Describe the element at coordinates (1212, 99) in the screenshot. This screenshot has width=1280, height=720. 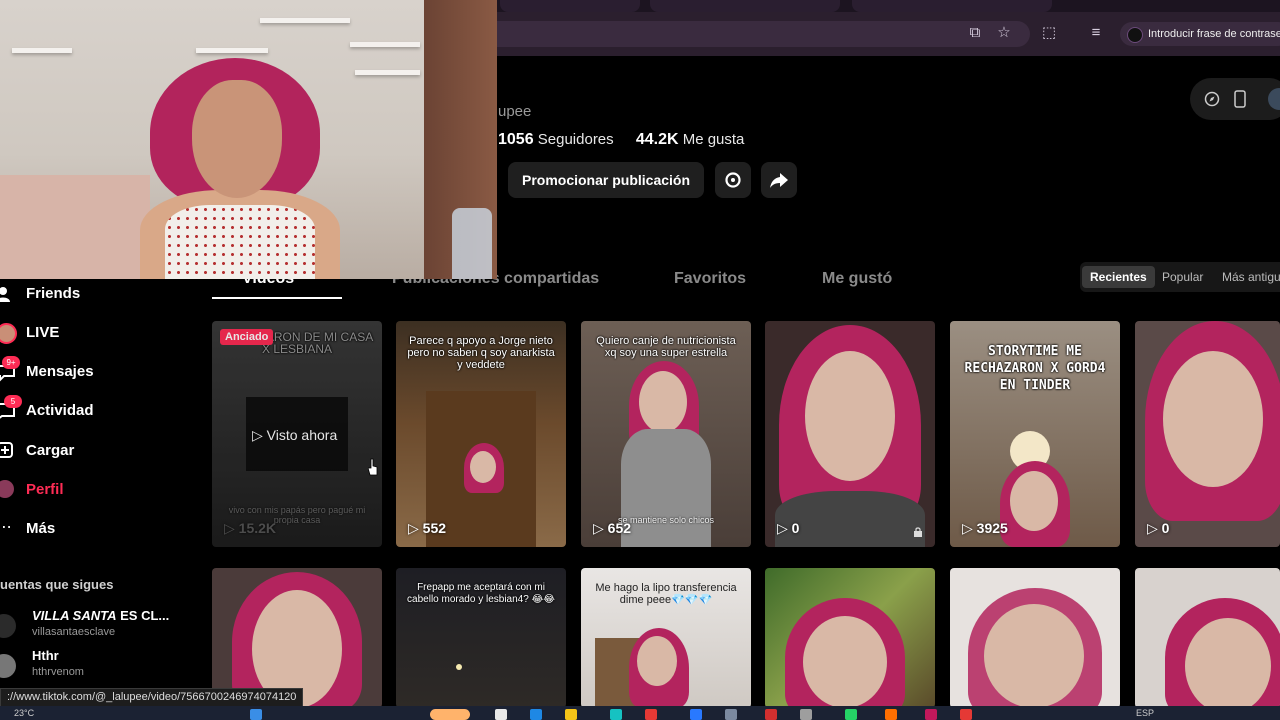
I see `compass-icon` at that location.